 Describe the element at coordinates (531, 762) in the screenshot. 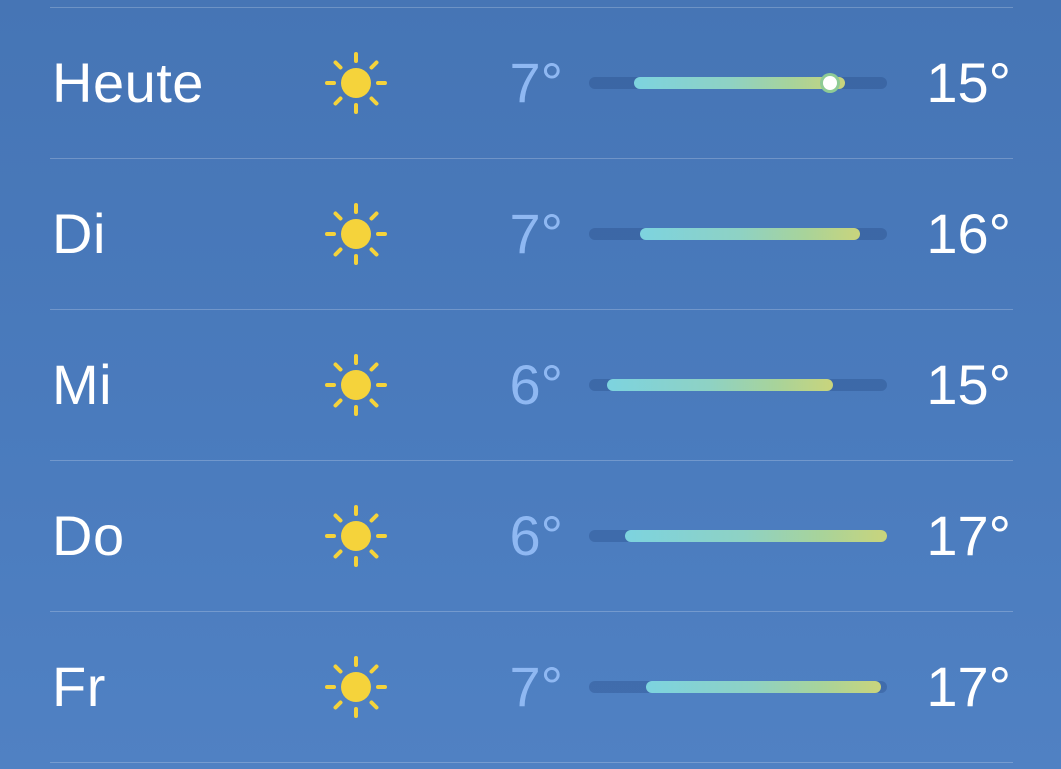

I see `row-divider` at that location.